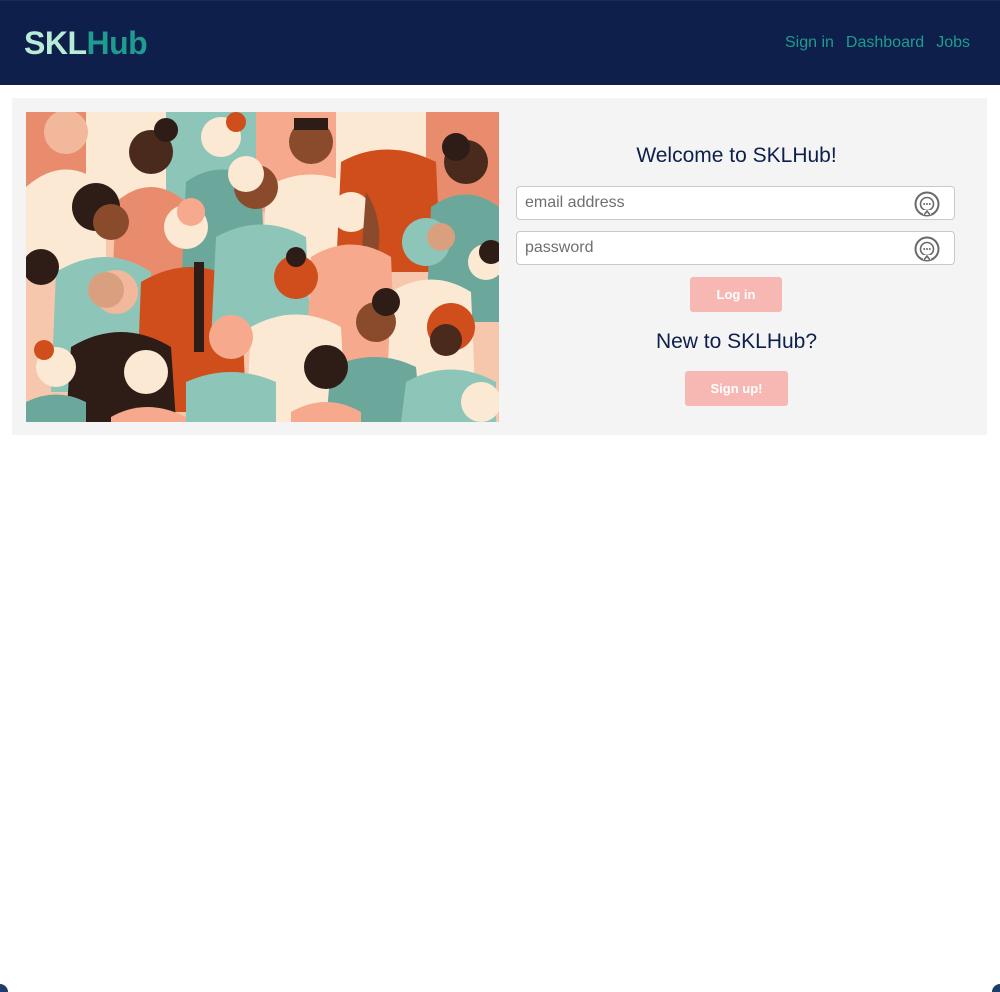 This screenshot has width=1000, height=992. I want to click on password-input, so click(720, 248).